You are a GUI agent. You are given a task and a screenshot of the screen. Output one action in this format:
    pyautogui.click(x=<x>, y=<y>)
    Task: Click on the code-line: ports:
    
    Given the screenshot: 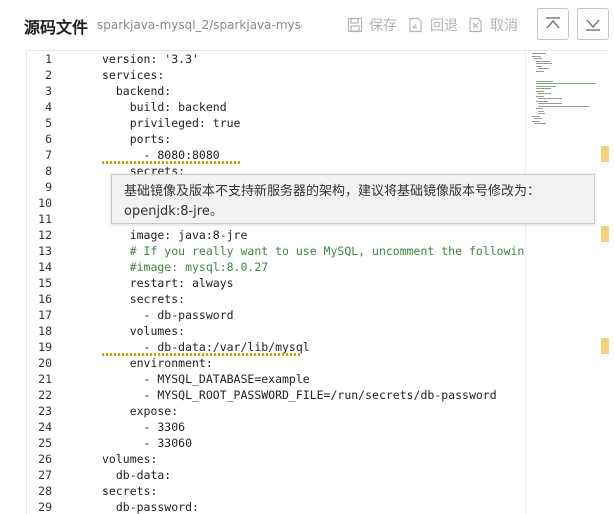 What is the action you would take?
    pyautogui.click(x=137, y=139)
    